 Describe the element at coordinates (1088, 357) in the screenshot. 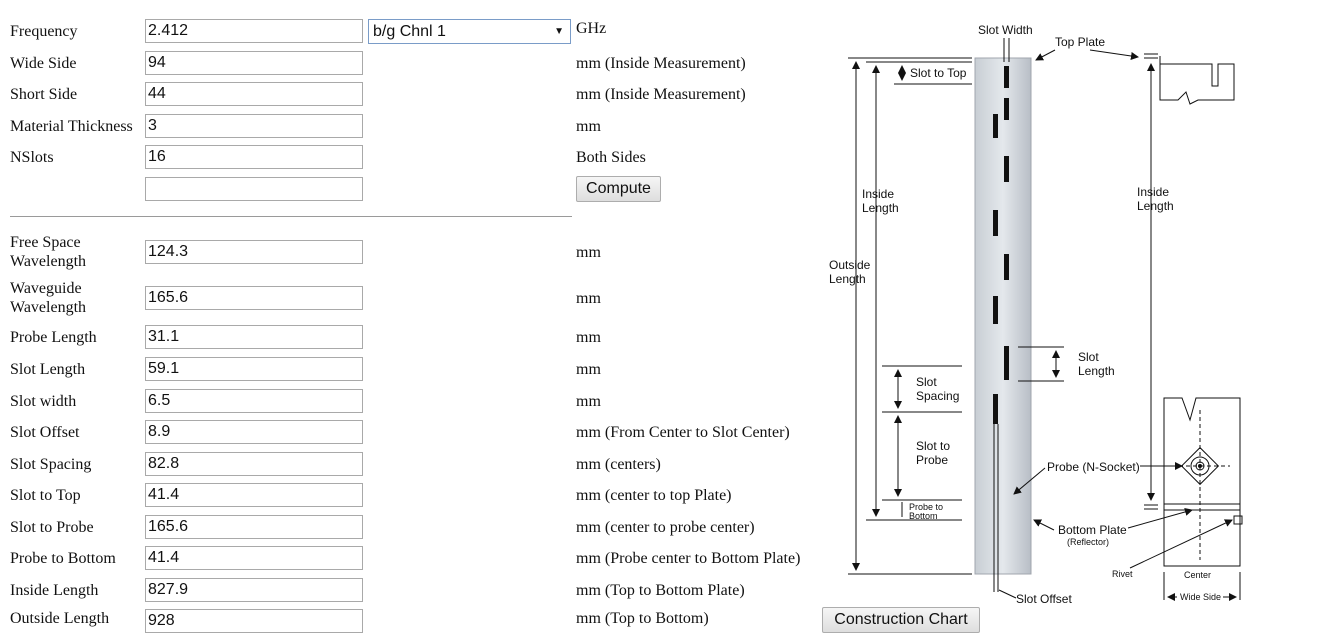

I see `slot-length-text: Slot` at that location.